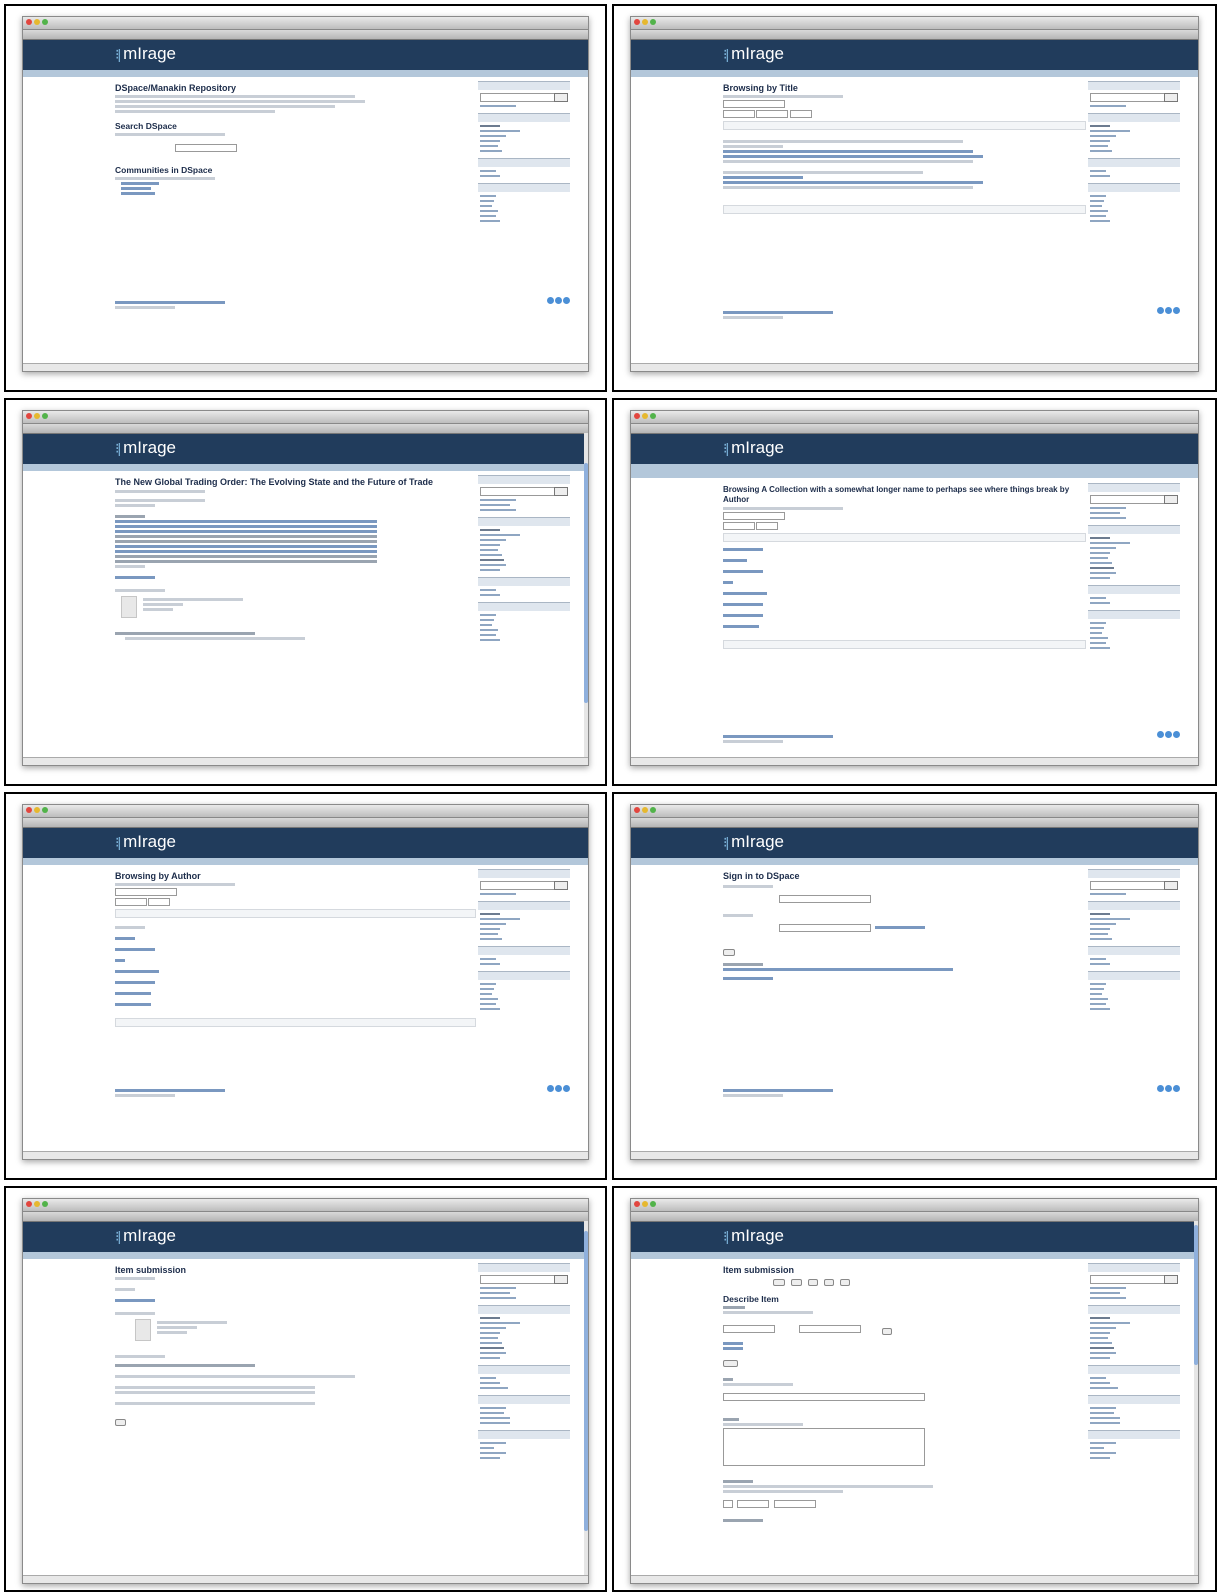  What do you see at coordinates (121, 1422) in the screenshot?
I see `submit-button` at bounding box center [121, 1422].